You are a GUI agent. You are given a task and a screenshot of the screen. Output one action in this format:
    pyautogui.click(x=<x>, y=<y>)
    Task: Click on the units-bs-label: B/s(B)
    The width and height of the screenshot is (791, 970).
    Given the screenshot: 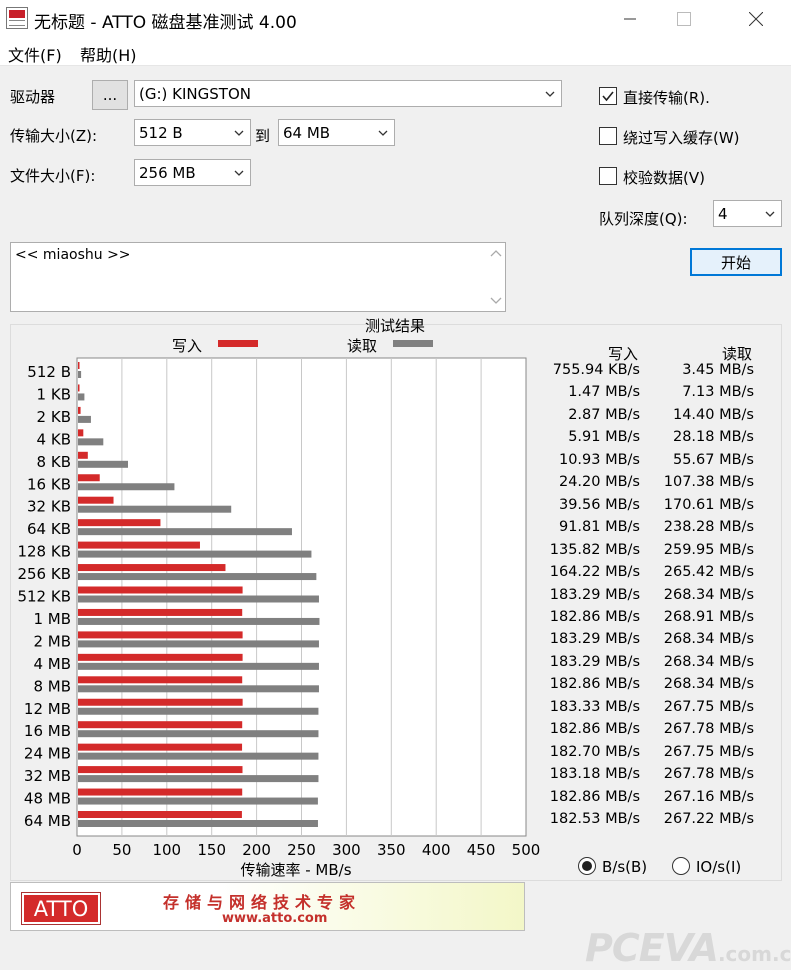 What is the action you would take?
    pyautogui.click(x=625, y=867)
    